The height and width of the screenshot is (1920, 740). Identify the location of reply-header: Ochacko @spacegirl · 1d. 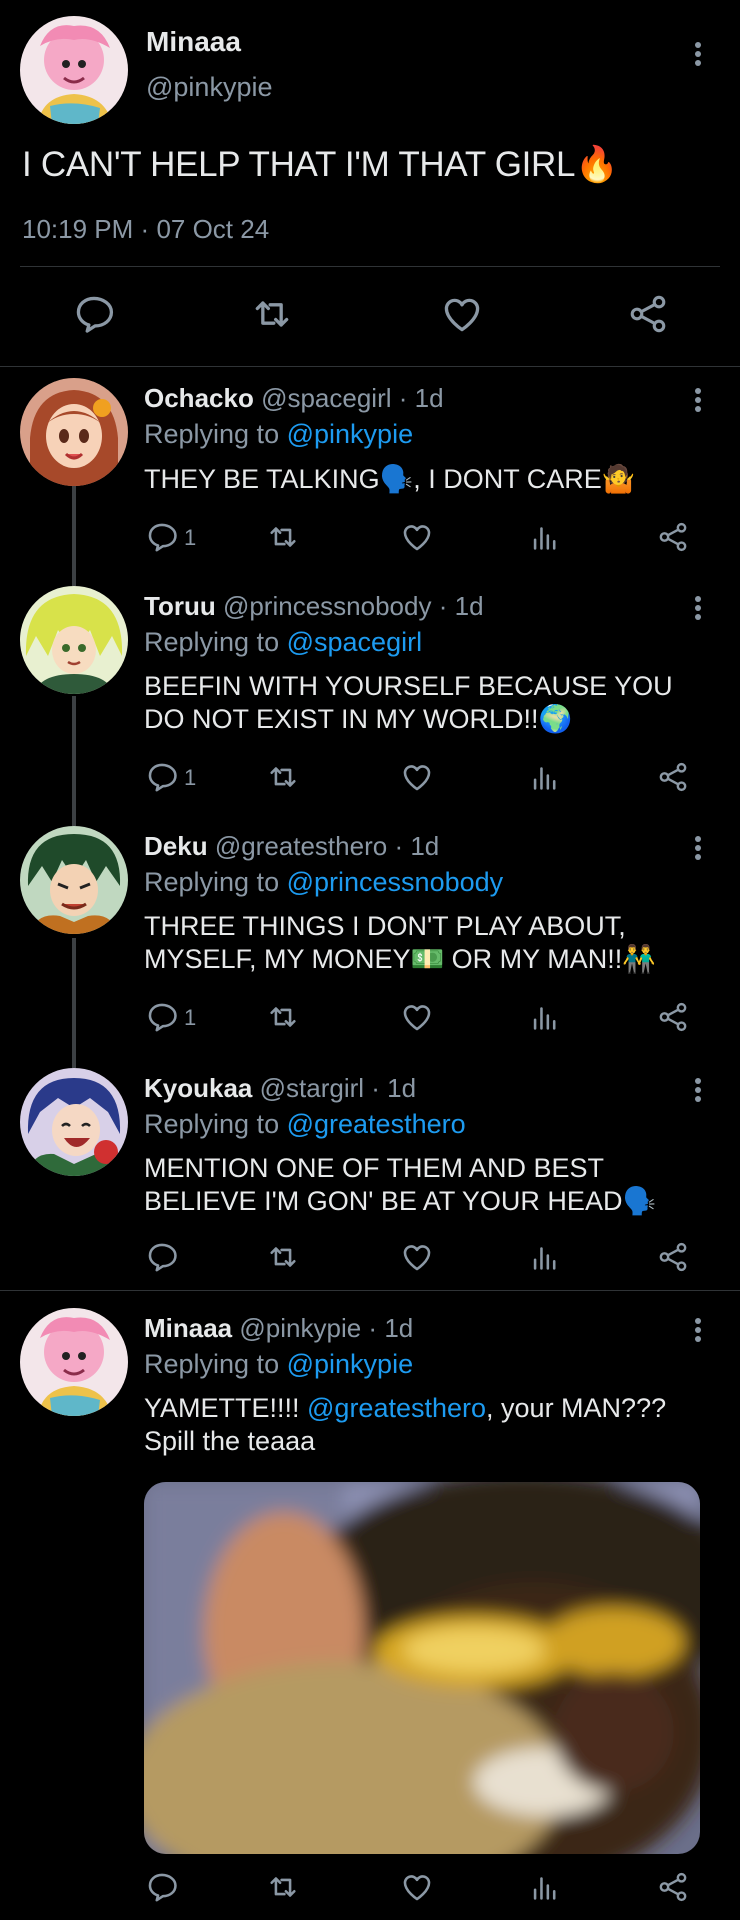
(294, 398).